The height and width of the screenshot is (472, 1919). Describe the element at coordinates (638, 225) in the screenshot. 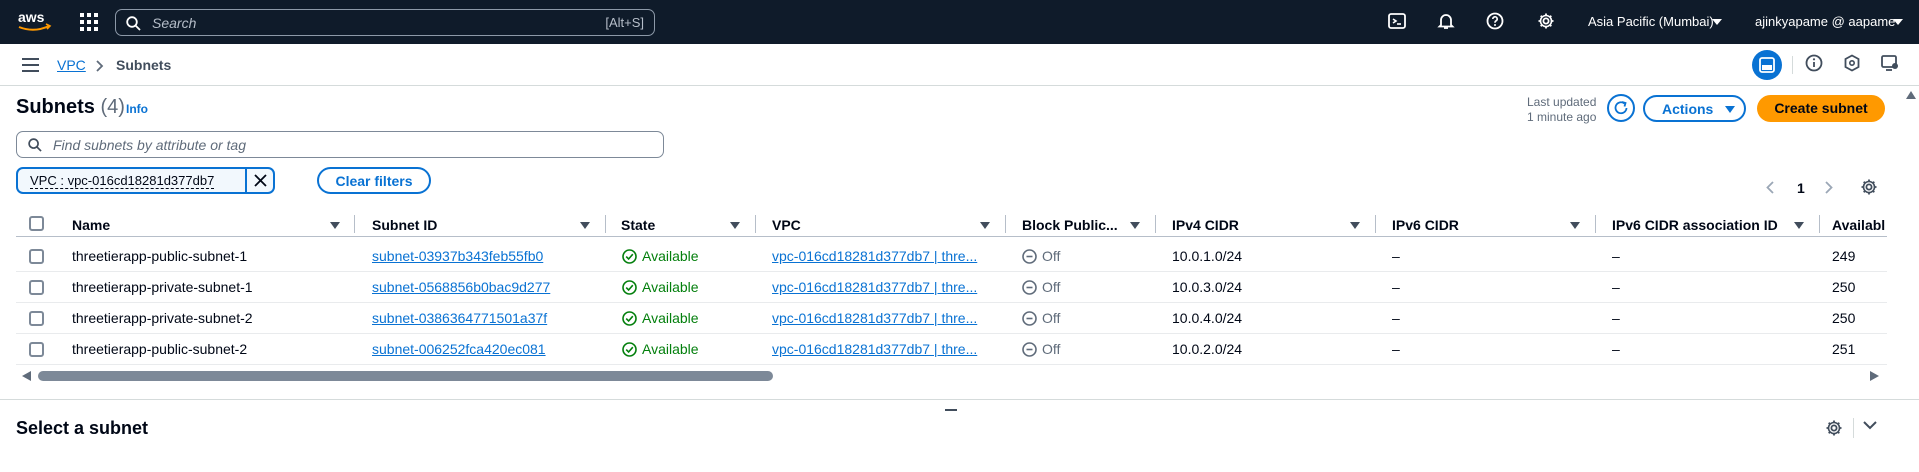

I see `column-header-state: State` at that location.